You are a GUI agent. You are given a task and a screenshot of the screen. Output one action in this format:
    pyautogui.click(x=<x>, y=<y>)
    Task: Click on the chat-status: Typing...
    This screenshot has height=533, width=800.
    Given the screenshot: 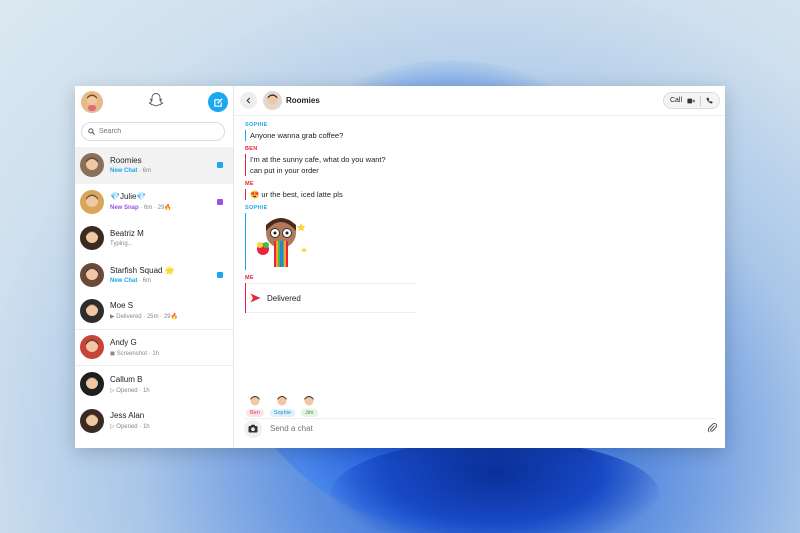 What is the action you would take?
    pyautogui.click(x=121, y=244)
    